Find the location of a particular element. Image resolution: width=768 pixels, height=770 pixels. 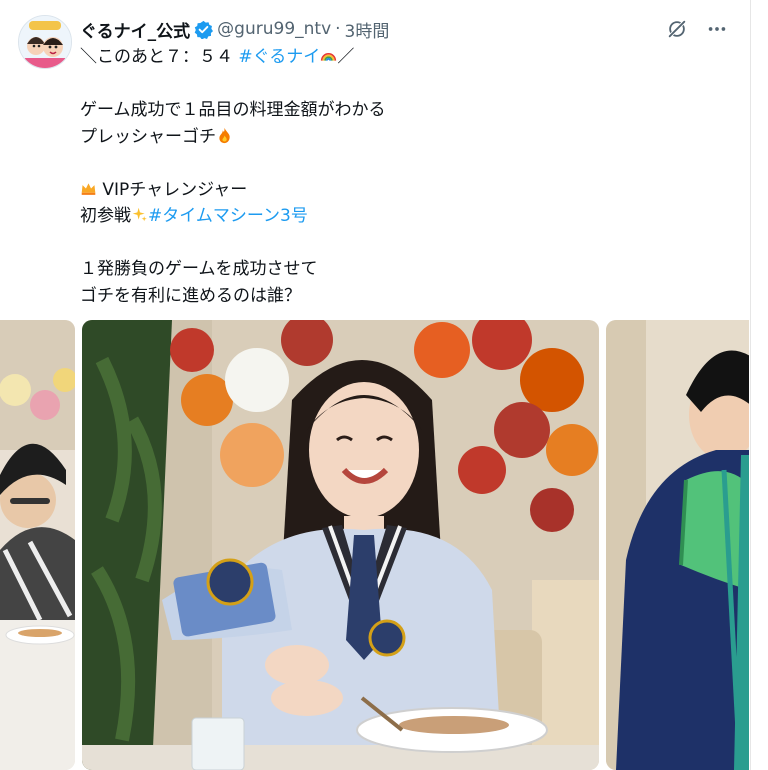

crown-emoji is located at coordinates (88, 188).